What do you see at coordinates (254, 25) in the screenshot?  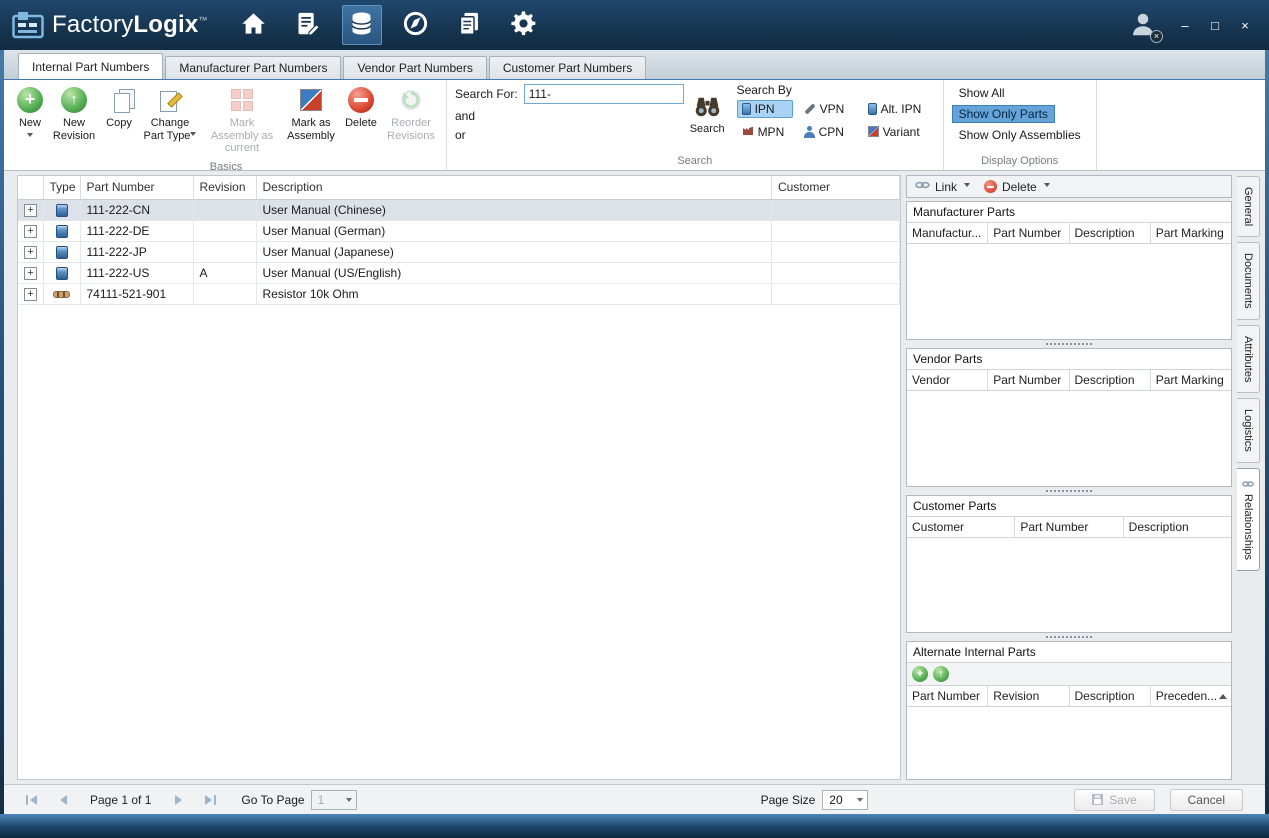 I see `nav-home-button` at bounding box center [254, 25].